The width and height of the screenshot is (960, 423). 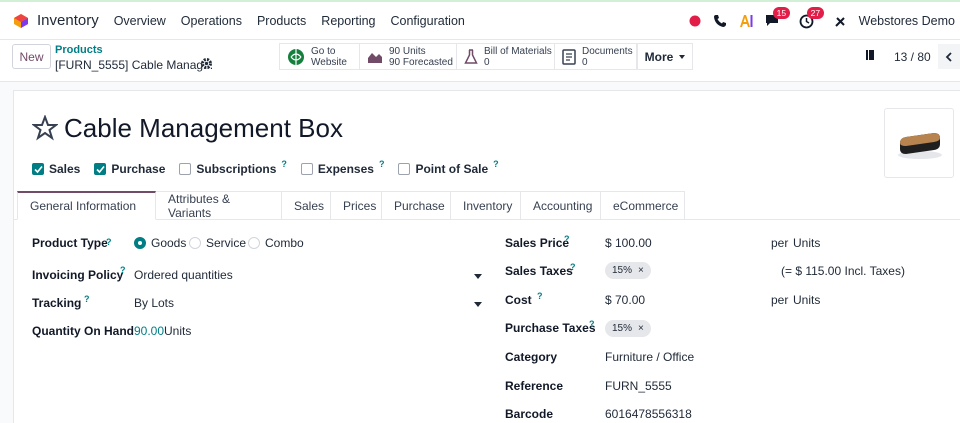 I want to click on flask-icon, so click(x=471, y=56).